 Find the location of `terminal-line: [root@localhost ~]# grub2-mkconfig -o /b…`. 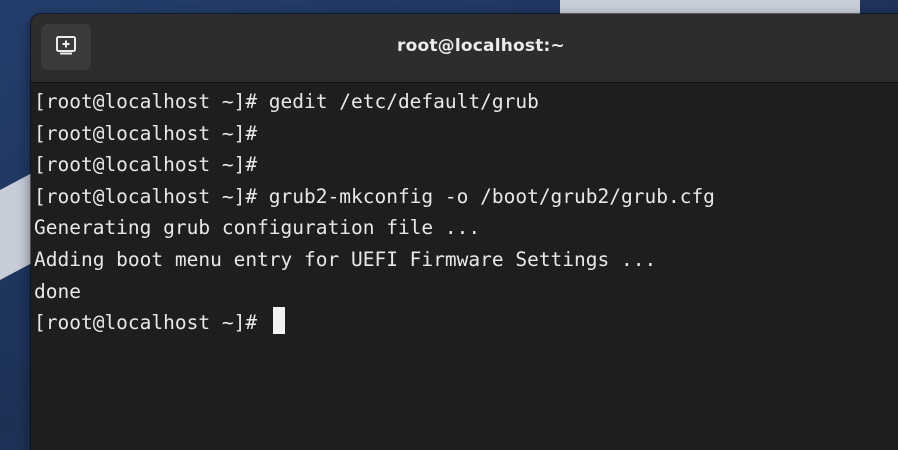

terminal-line: [root@localhost ~]# grub2-mkconfig -o /b… is located at coordinates (374, 196).